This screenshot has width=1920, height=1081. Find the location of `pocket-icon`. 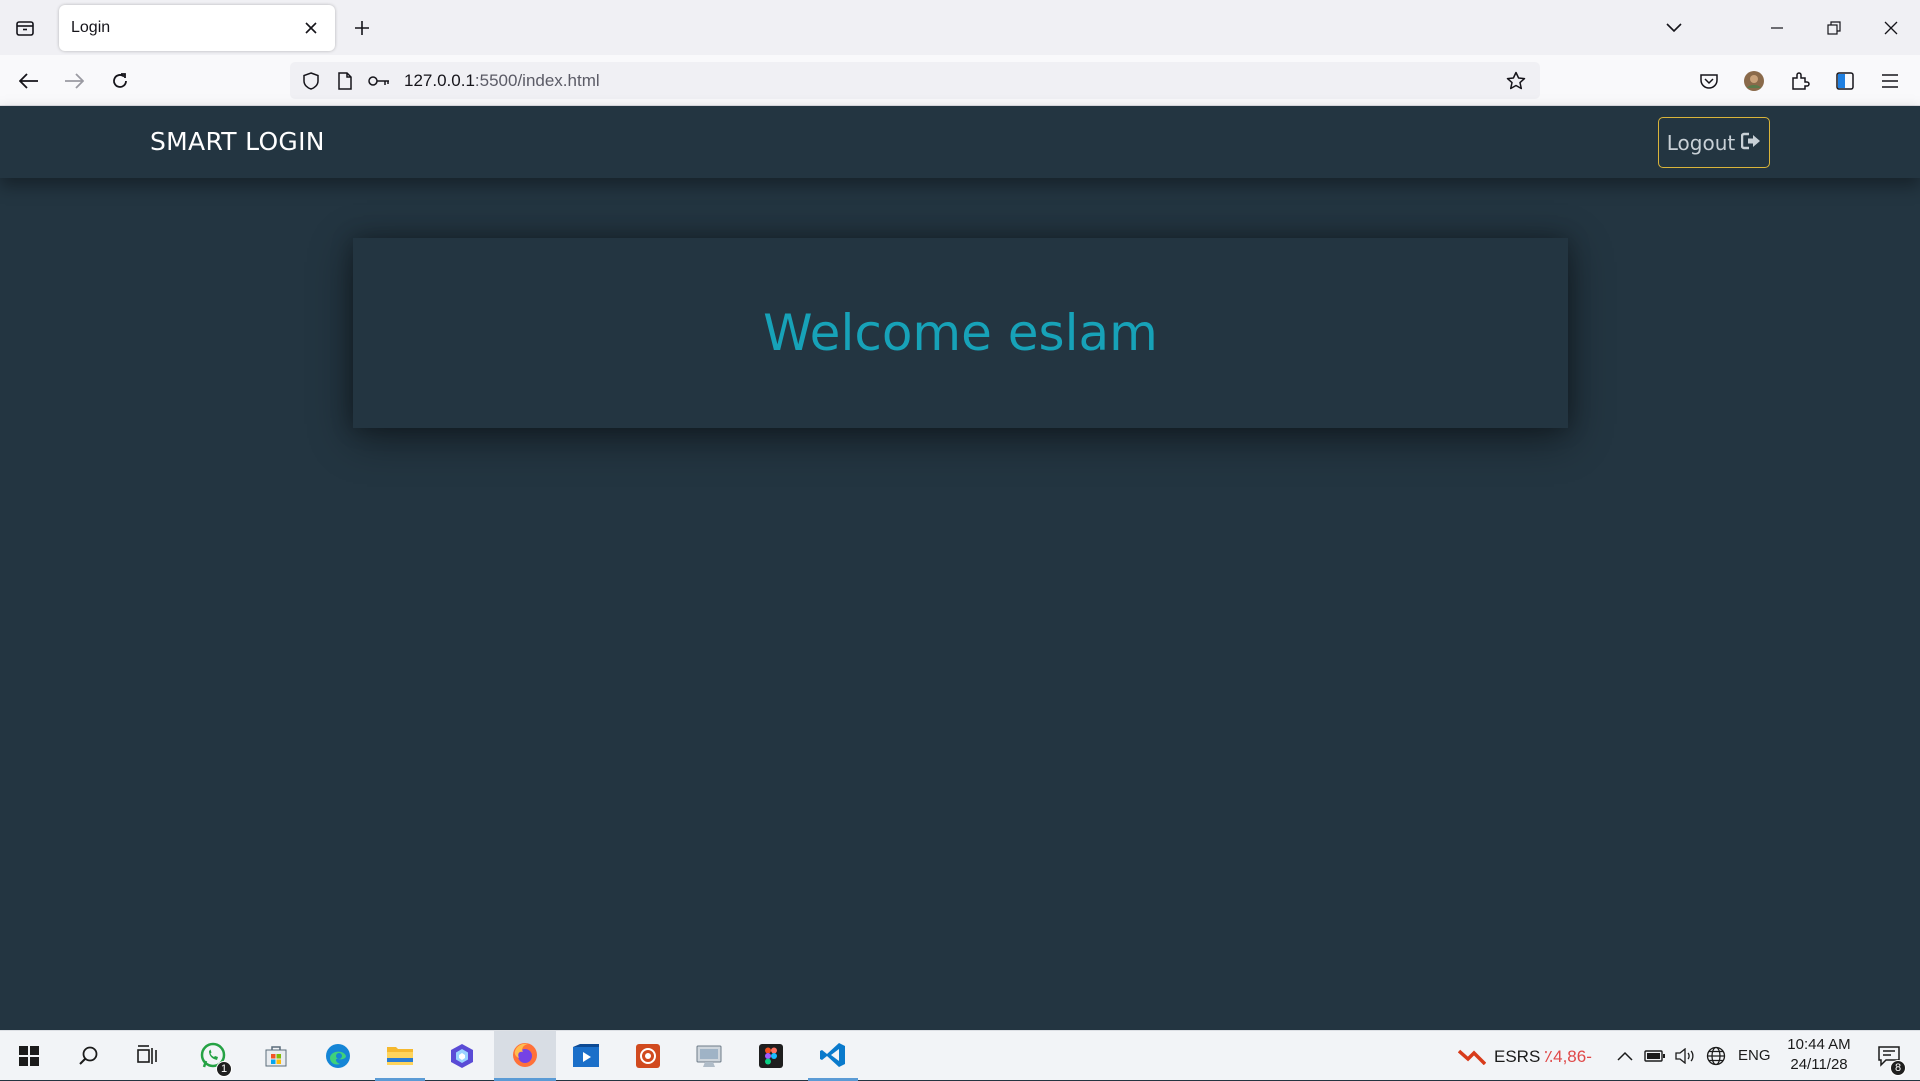

pocket-icon is located at coordinates (1709, 81).